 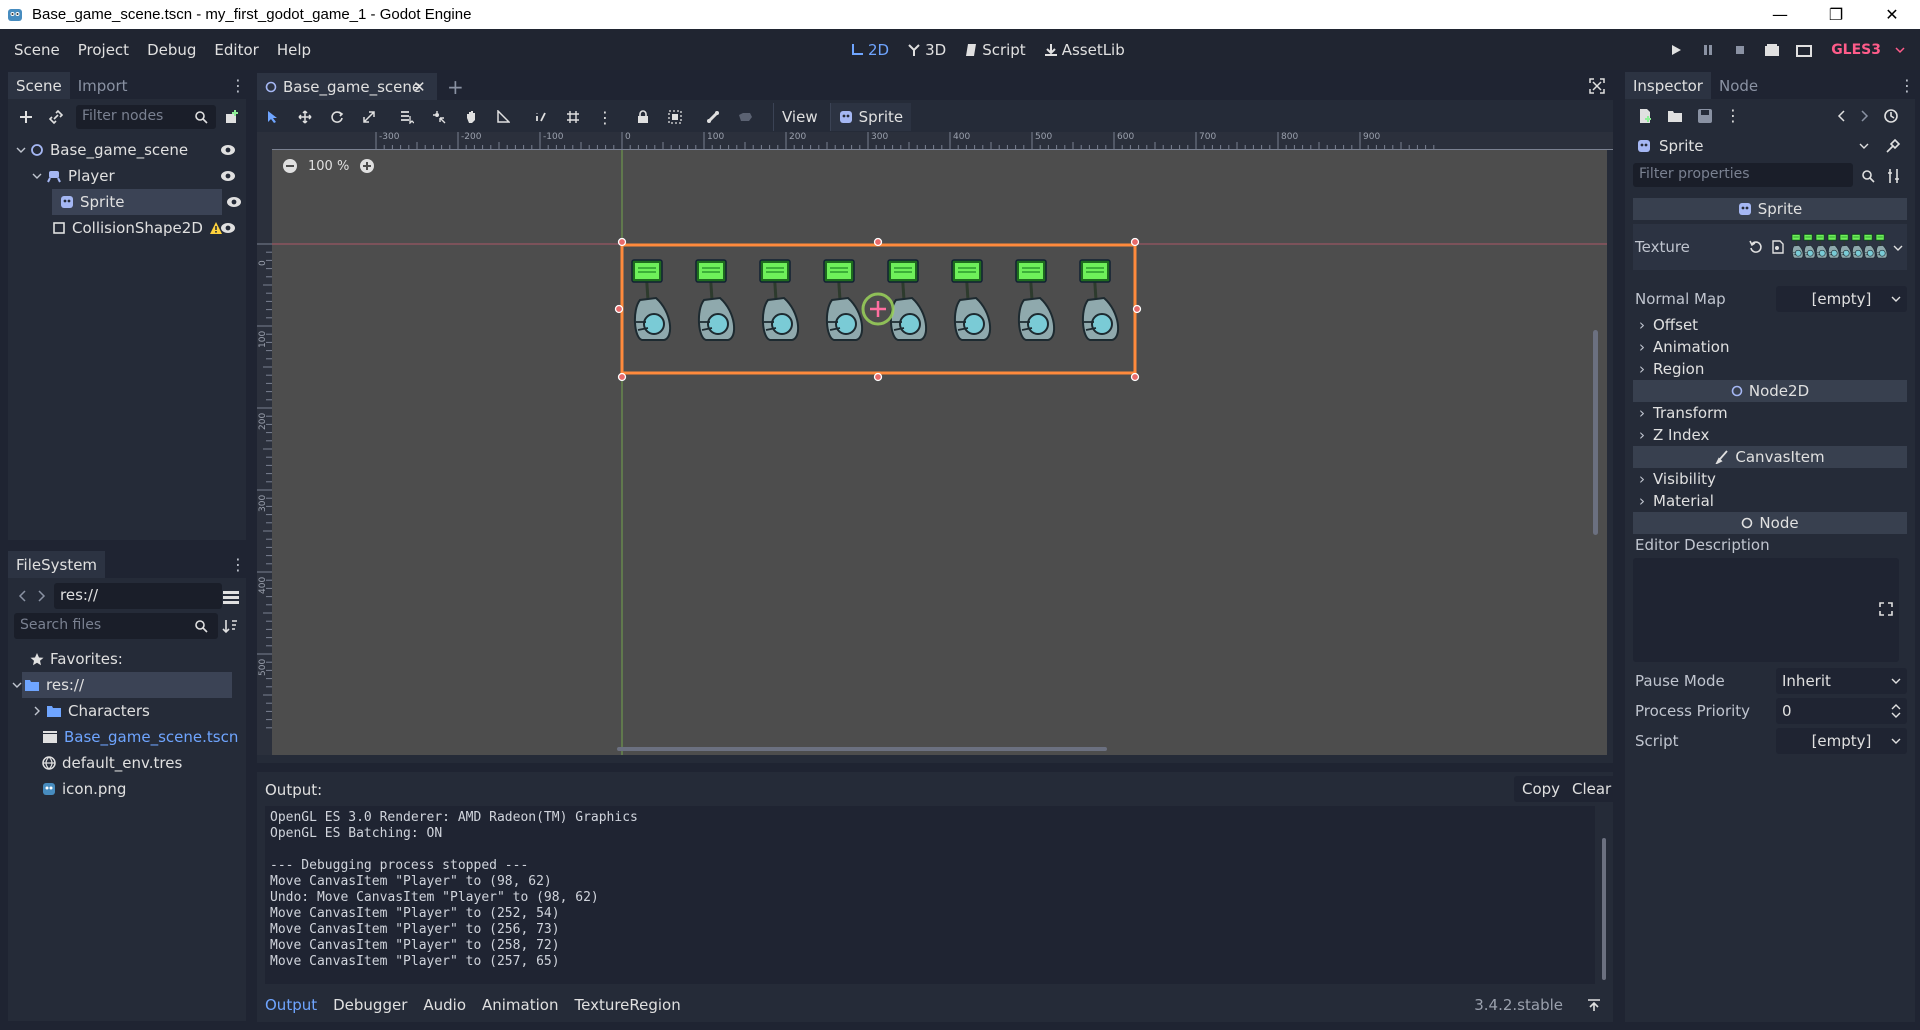 What do you see at coordinates (541, 117) in the screenshot?
I see `smart-snap-icon` at bounding box center [541, 117].